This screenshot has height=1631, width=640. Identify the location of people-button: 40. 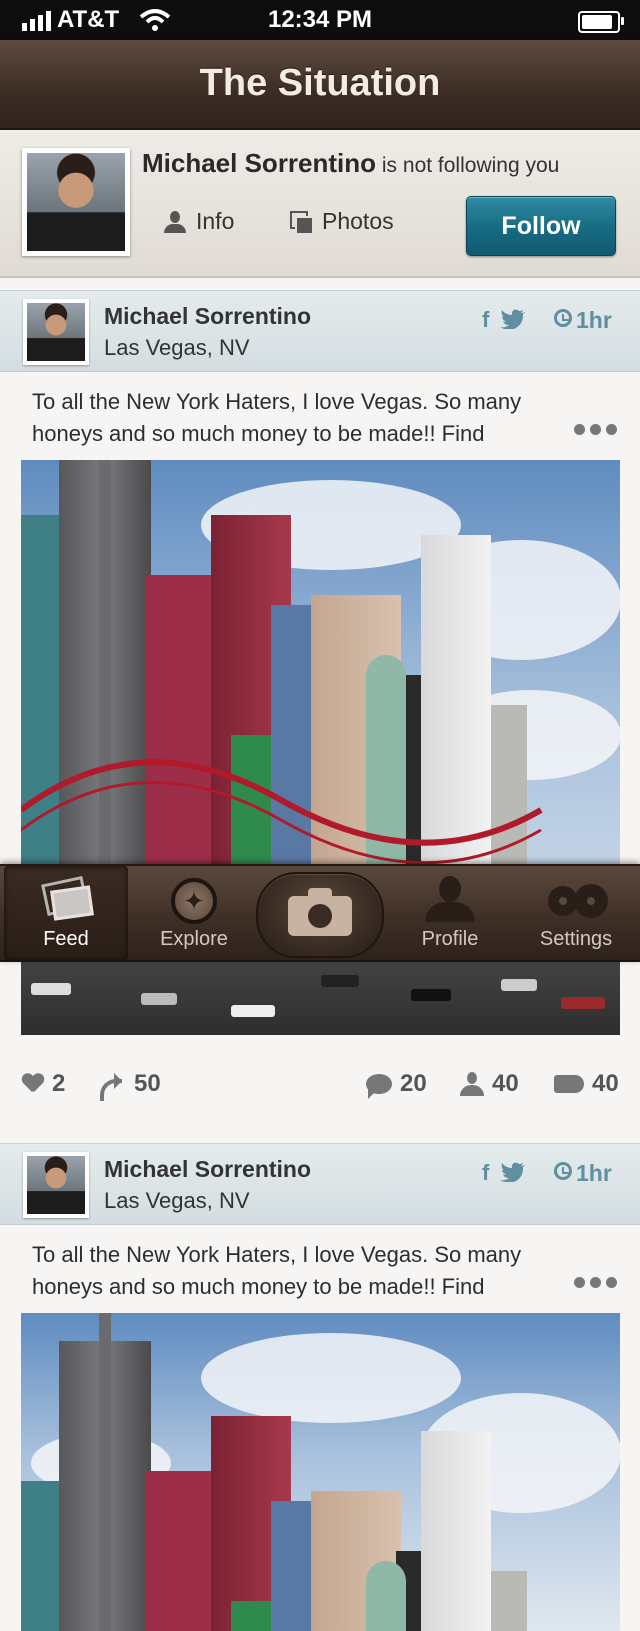
(489, 1084).